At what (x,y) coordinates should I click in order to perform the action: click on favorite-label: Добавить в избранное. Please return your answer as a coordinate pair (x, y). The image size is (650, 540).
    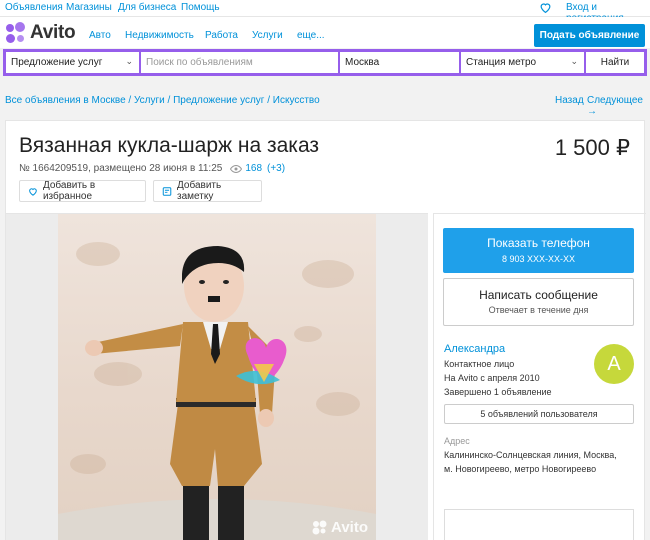
    Looking at the image, I should click on (69, 191).